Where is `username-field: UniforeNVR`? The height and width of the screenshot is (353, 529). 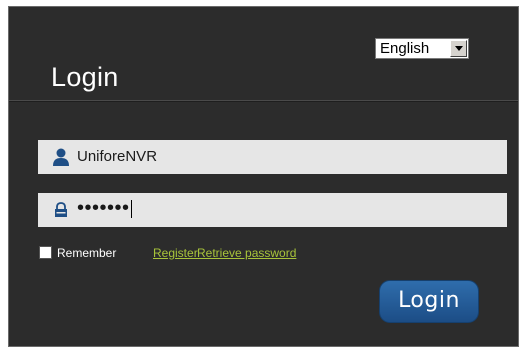
username-field: UniforeNVR is located at coordinates (272, 157).